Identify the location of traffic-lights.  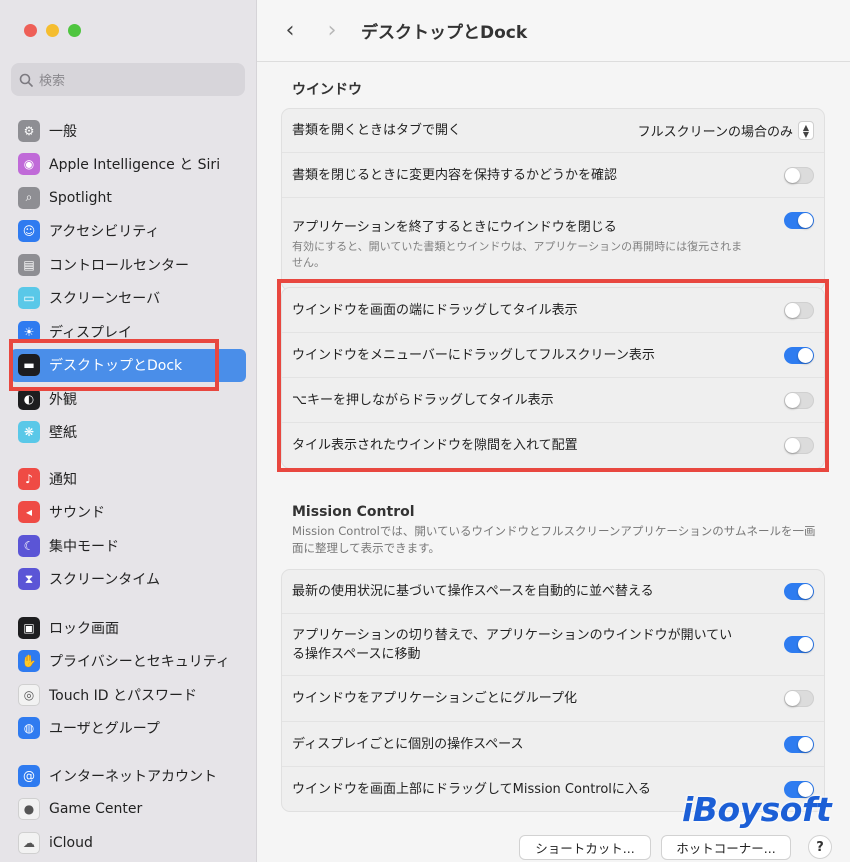
(52, 30).